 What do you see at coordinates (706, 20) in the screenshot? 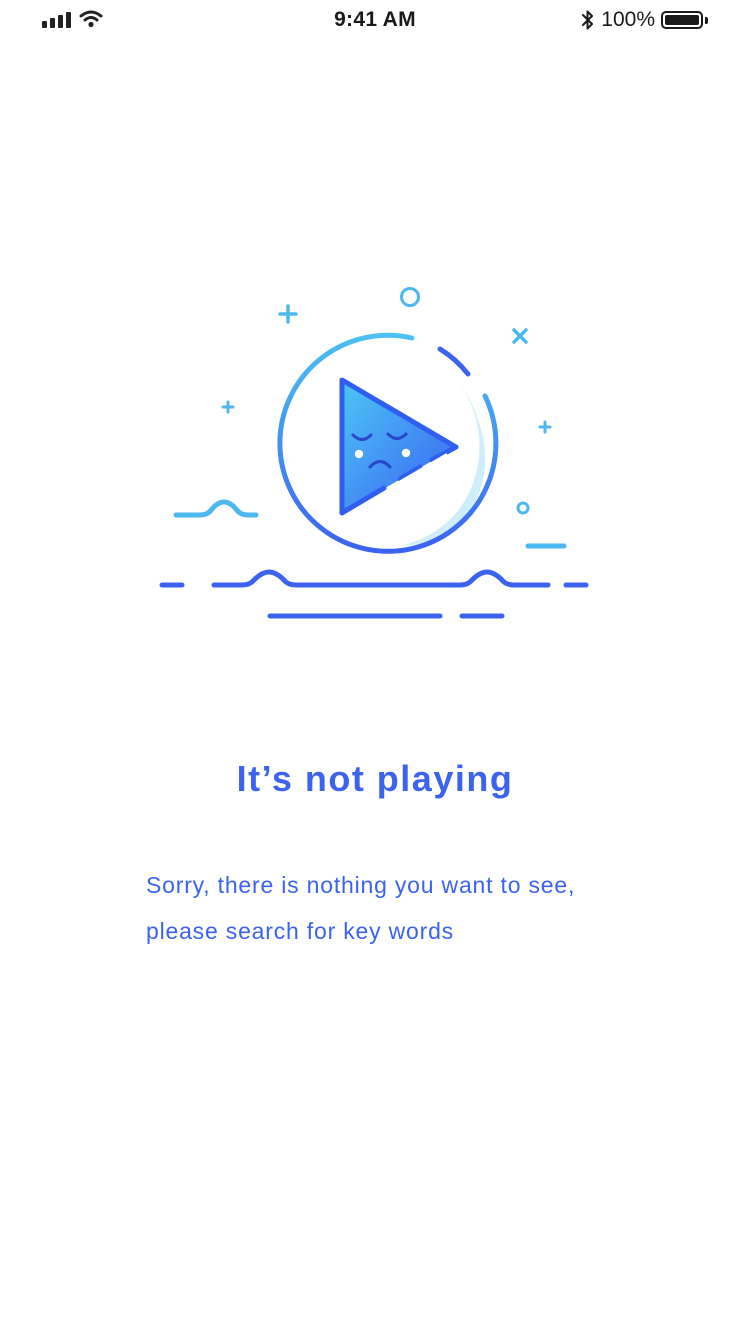
I see `battery-cap` at bounding box center [706, 20].